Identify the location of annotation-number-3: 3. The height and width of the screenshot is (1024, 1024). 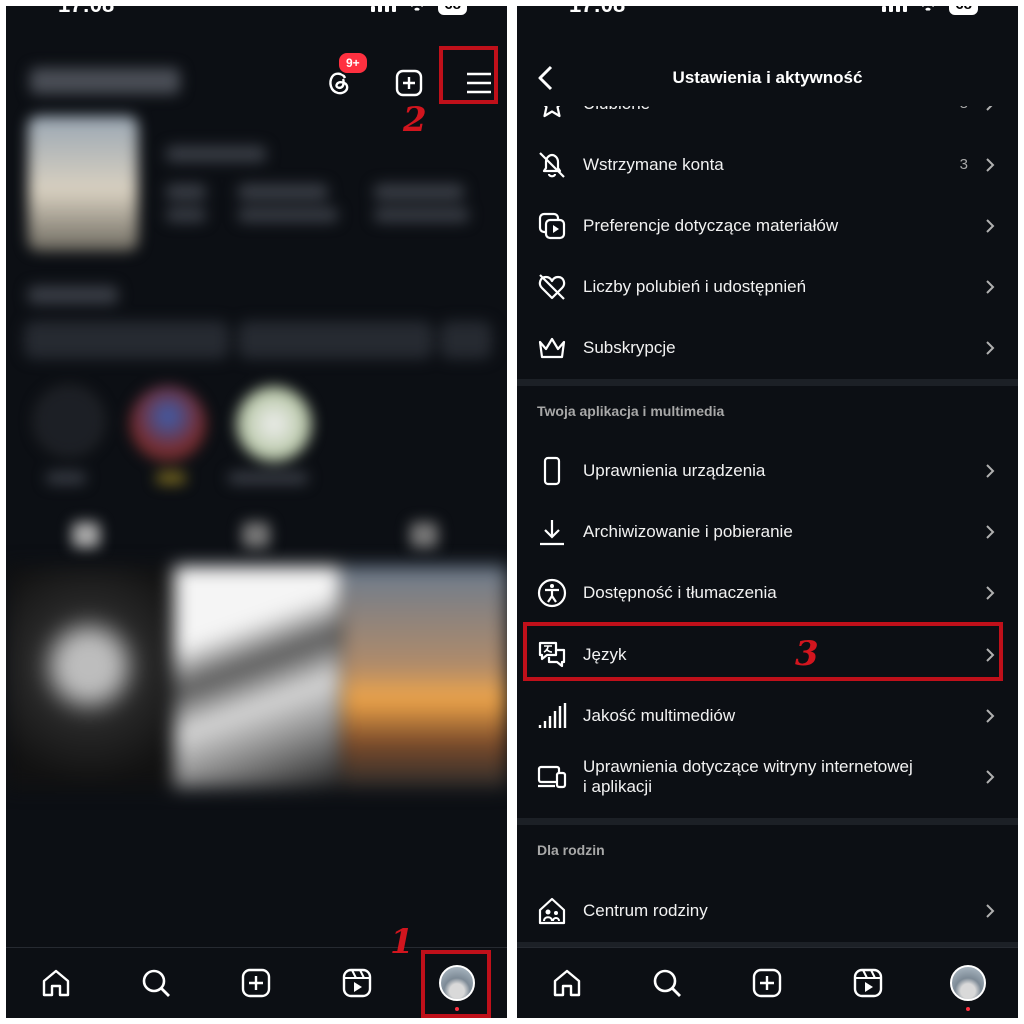
(807, 654).